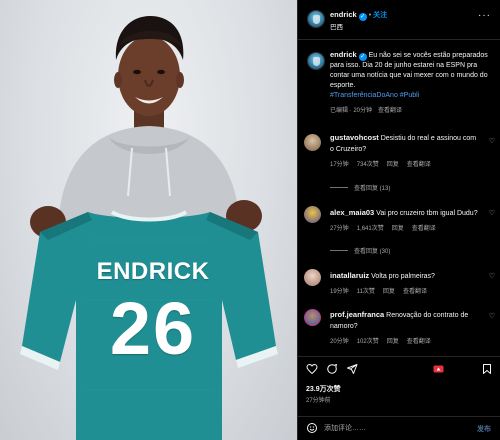  I want to click on comment-text: Vai pro cruzeiro tbm igual Dudu?, so click(427, 213).